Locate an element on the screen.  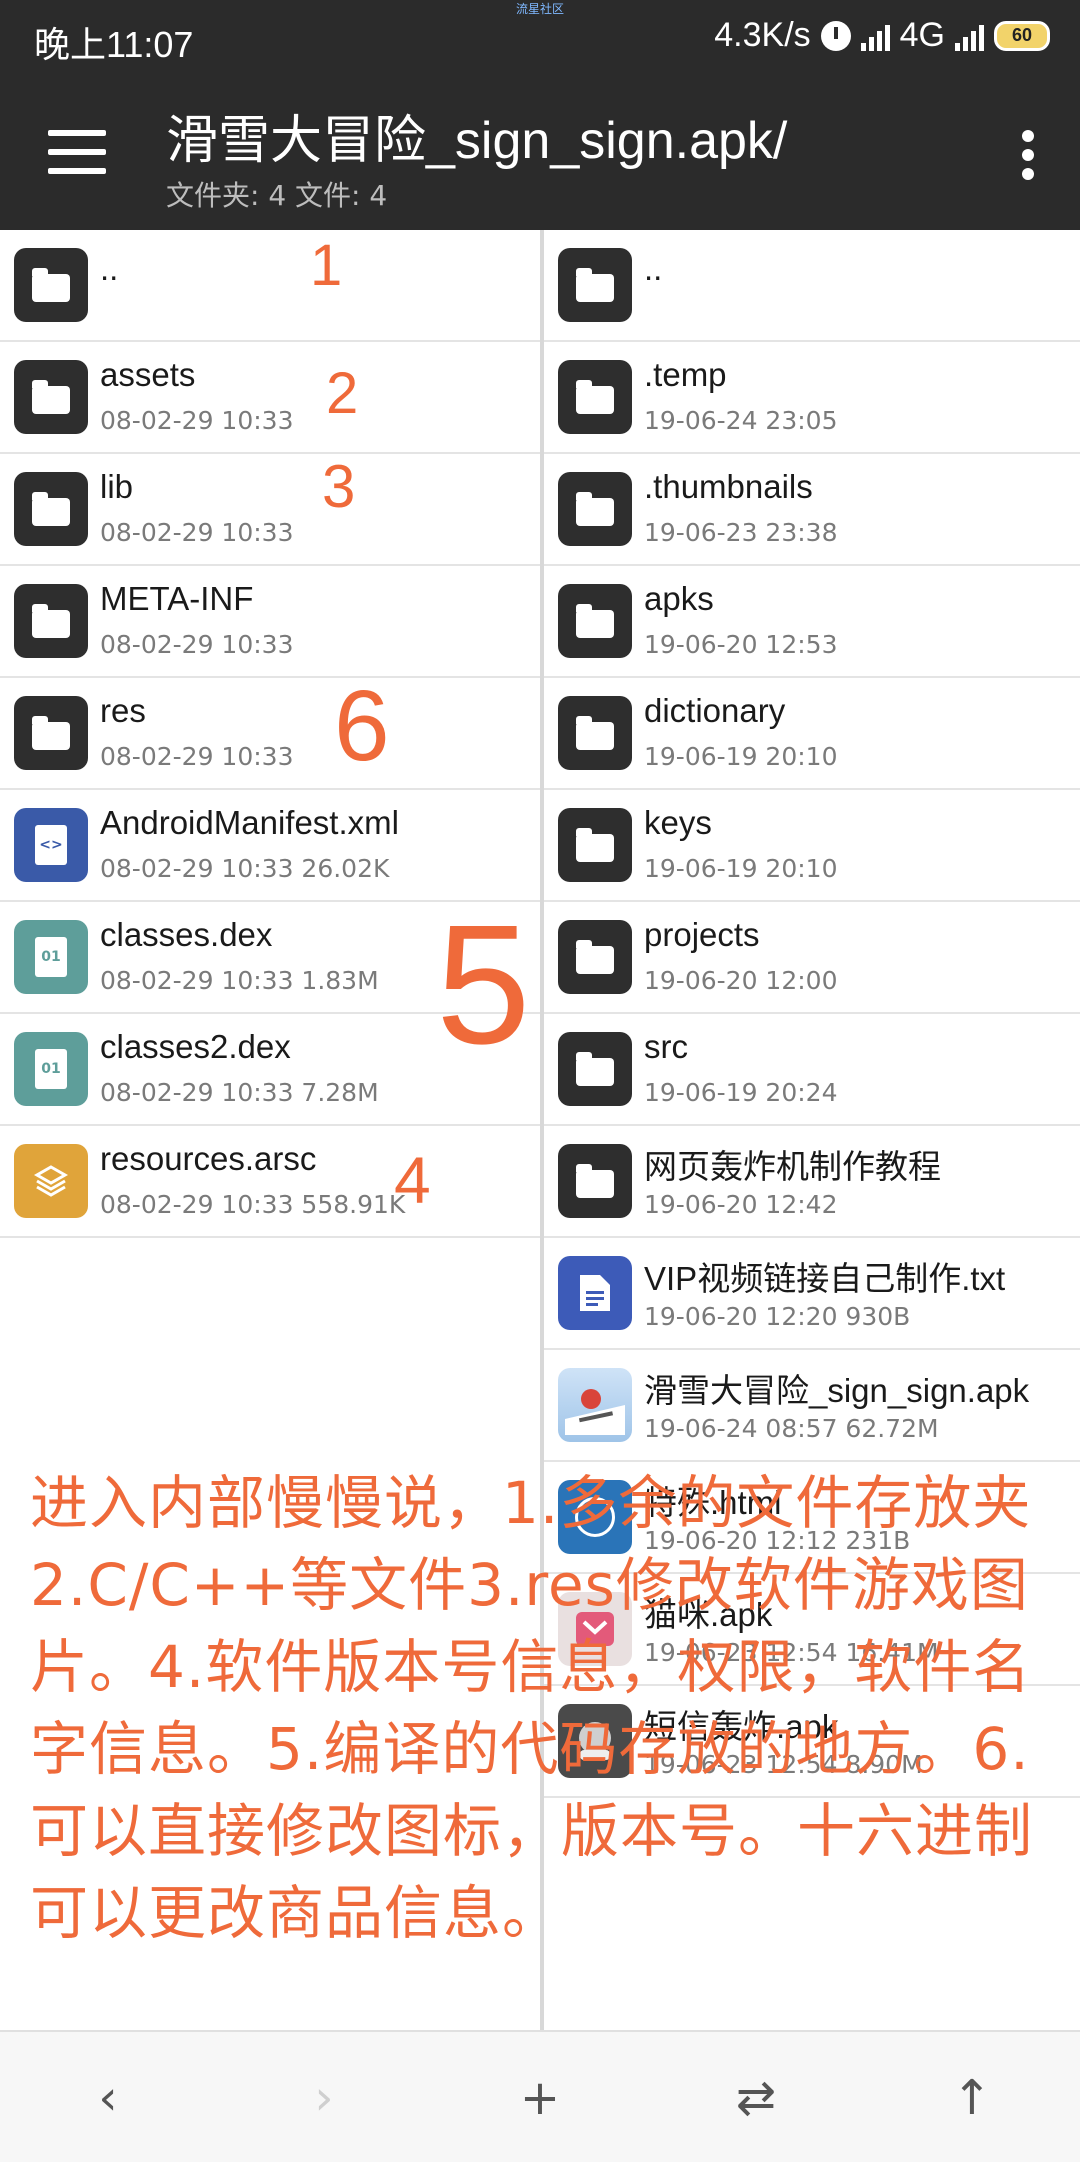
annotation-number-6: 6 is located at coordinates (362, 726).